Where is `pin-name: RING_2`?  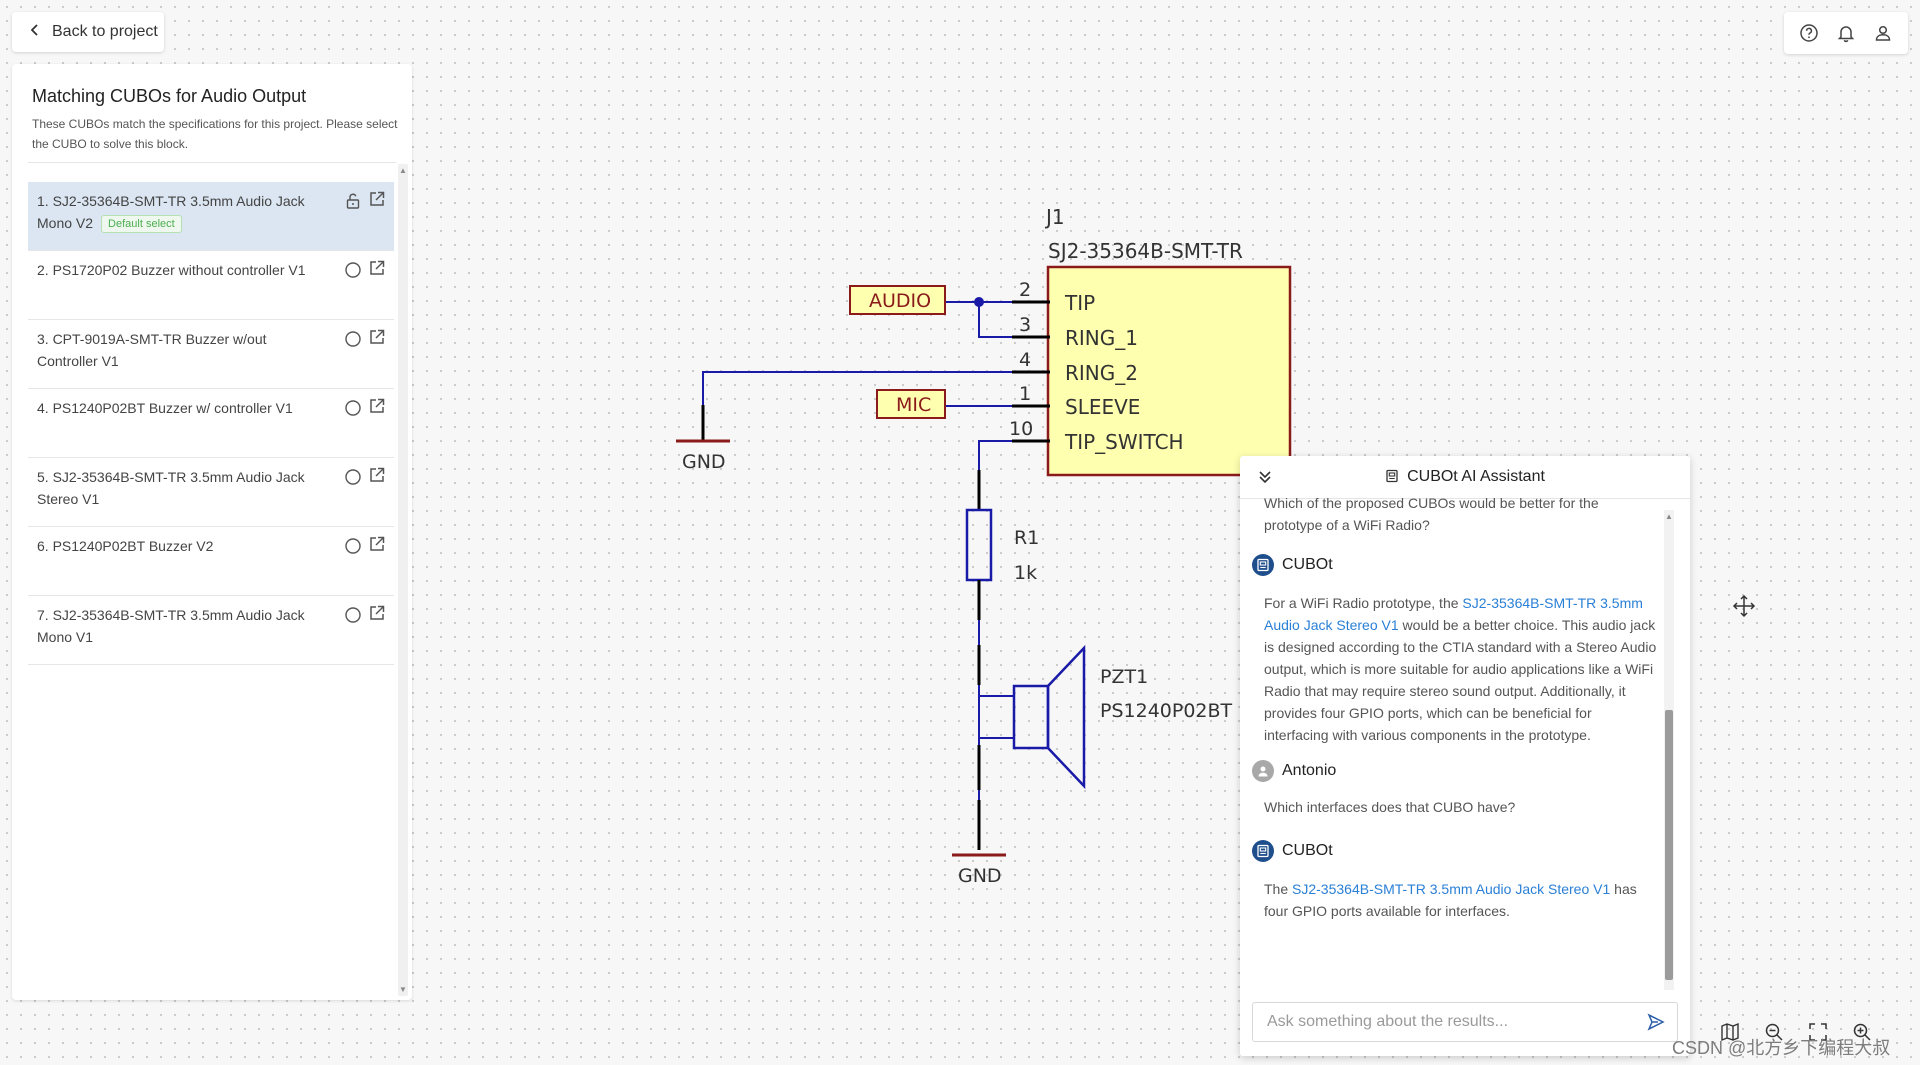
pin-name: RING_2 is located at coordinates (1101, 373).